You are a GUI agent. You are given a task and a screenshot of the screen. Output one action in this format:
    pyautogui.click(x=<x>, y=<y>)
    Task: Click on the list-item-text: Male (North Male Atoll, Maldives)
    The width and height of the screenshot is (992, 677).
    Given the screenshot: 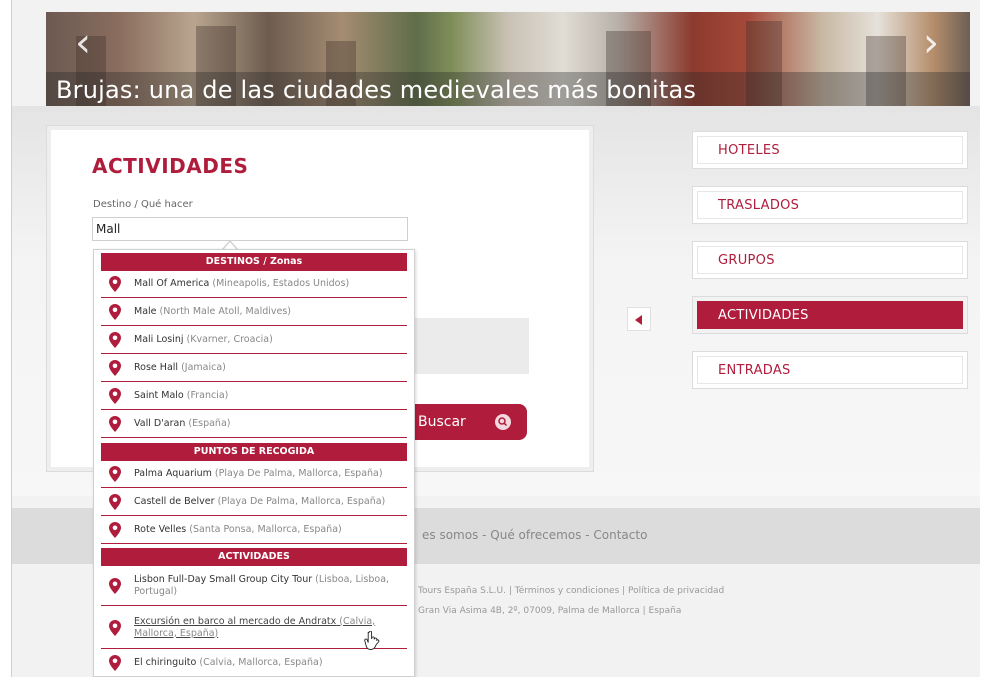 What is the action you would take?
    pyautogui.click(x=267, y=312)
    